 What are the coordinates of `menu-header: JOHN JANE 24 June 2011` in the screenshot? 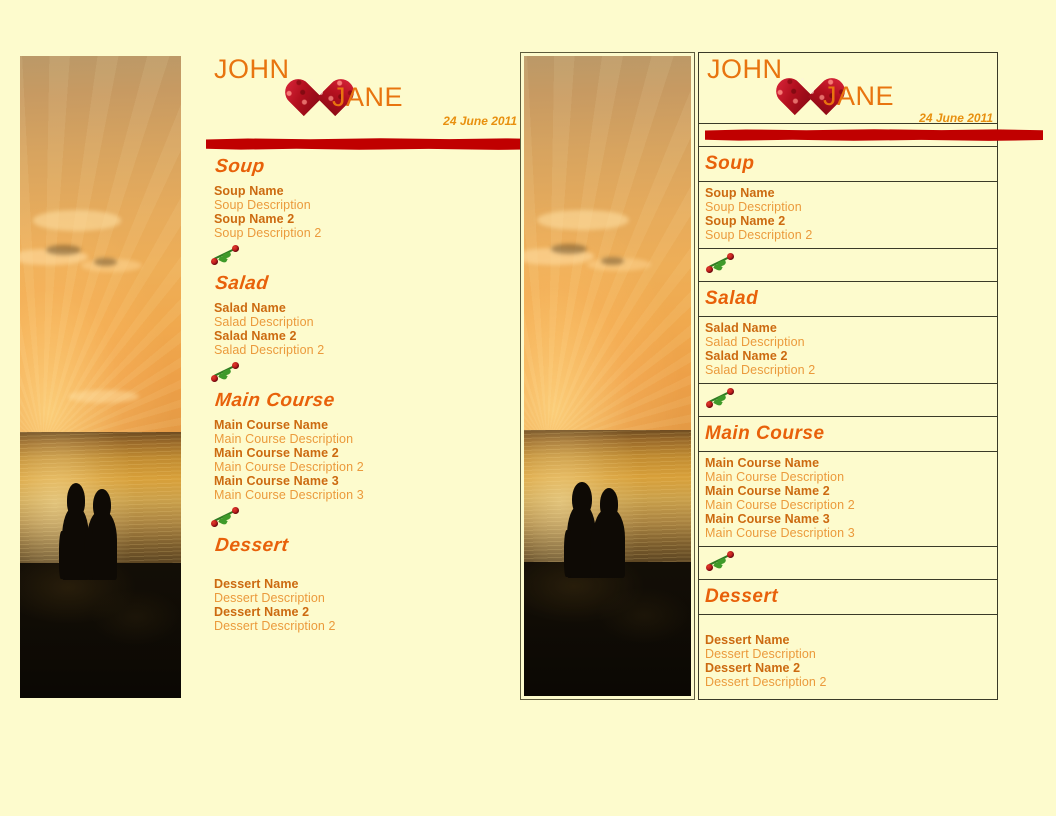 It's located at (356, 95).